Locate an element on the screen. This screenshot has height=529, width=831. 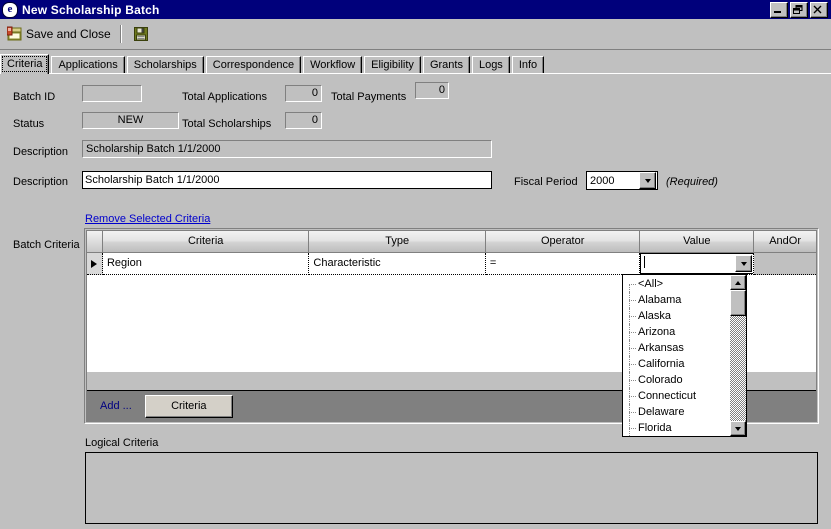
cell-operator: = is located at coordinates (563, 264).